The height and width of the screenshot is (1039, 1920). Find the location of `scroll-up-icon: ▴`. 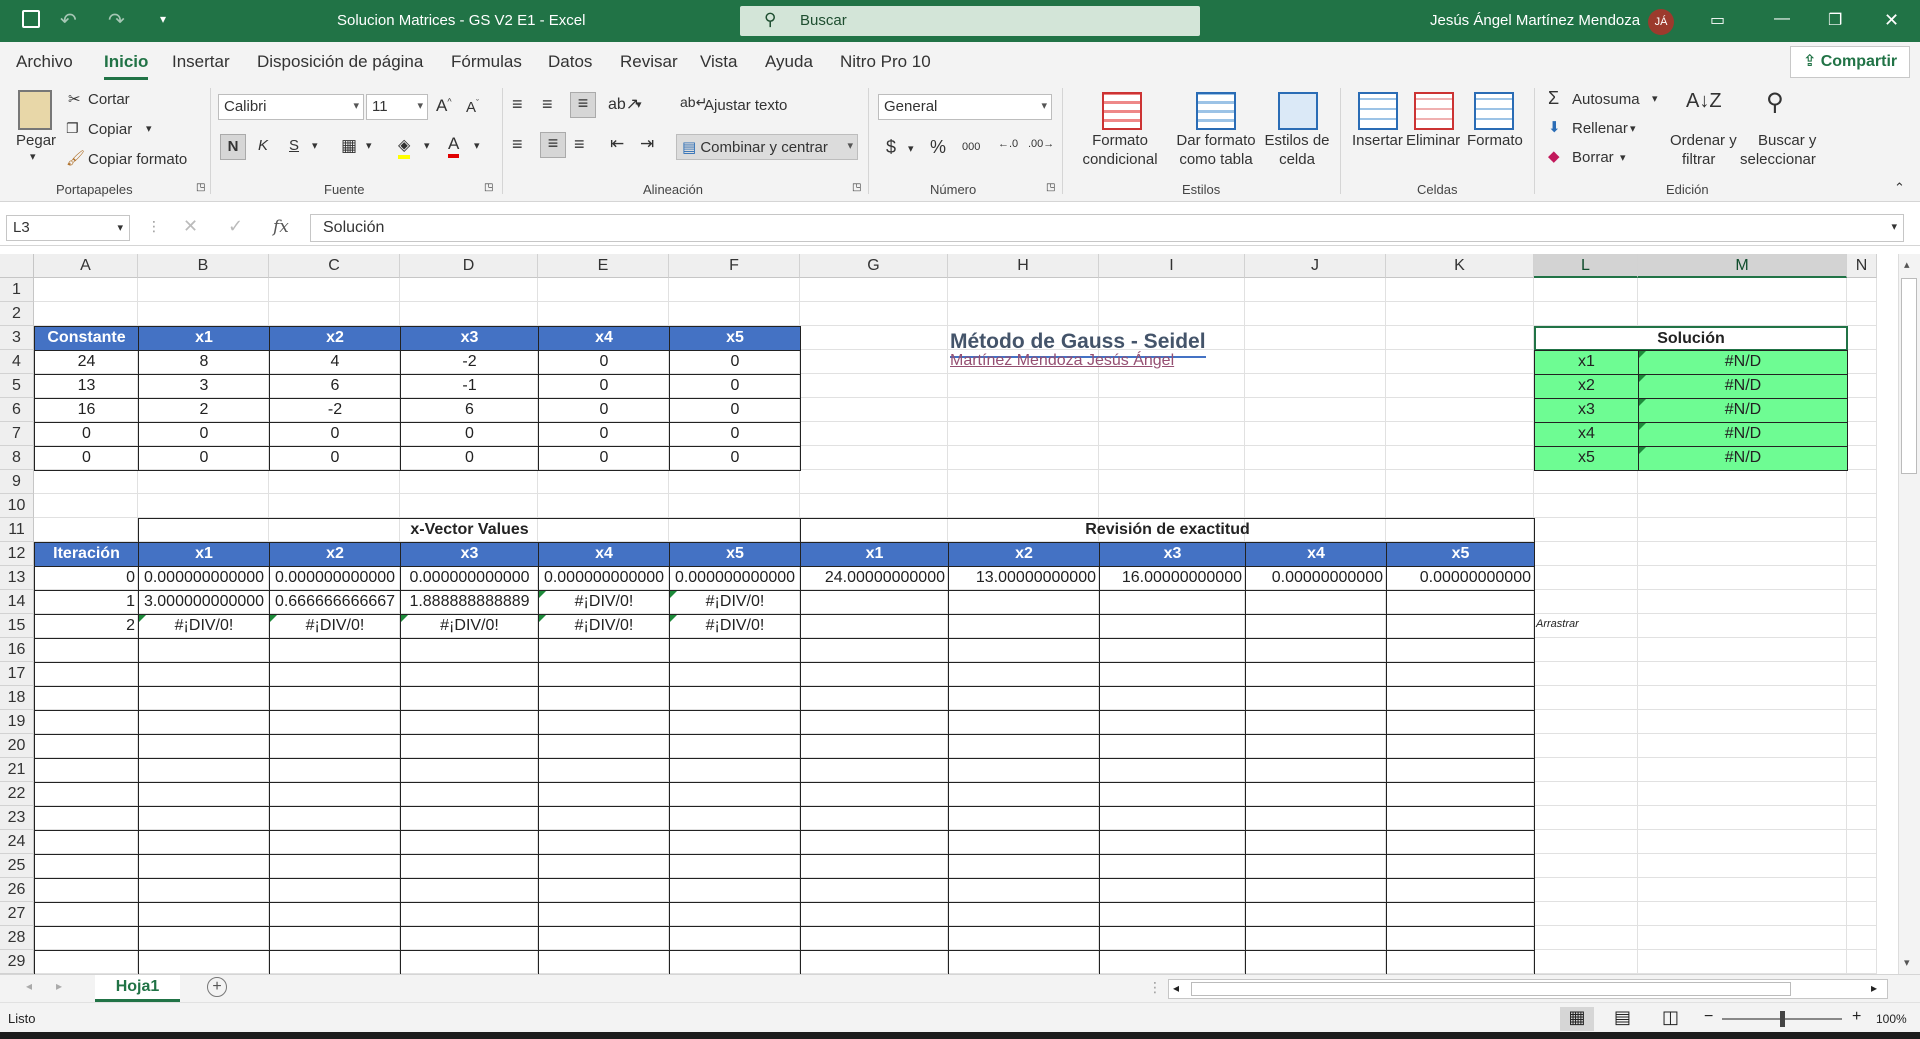

scroll-up-icon: ▴ is located at coordinates (1907, 264).